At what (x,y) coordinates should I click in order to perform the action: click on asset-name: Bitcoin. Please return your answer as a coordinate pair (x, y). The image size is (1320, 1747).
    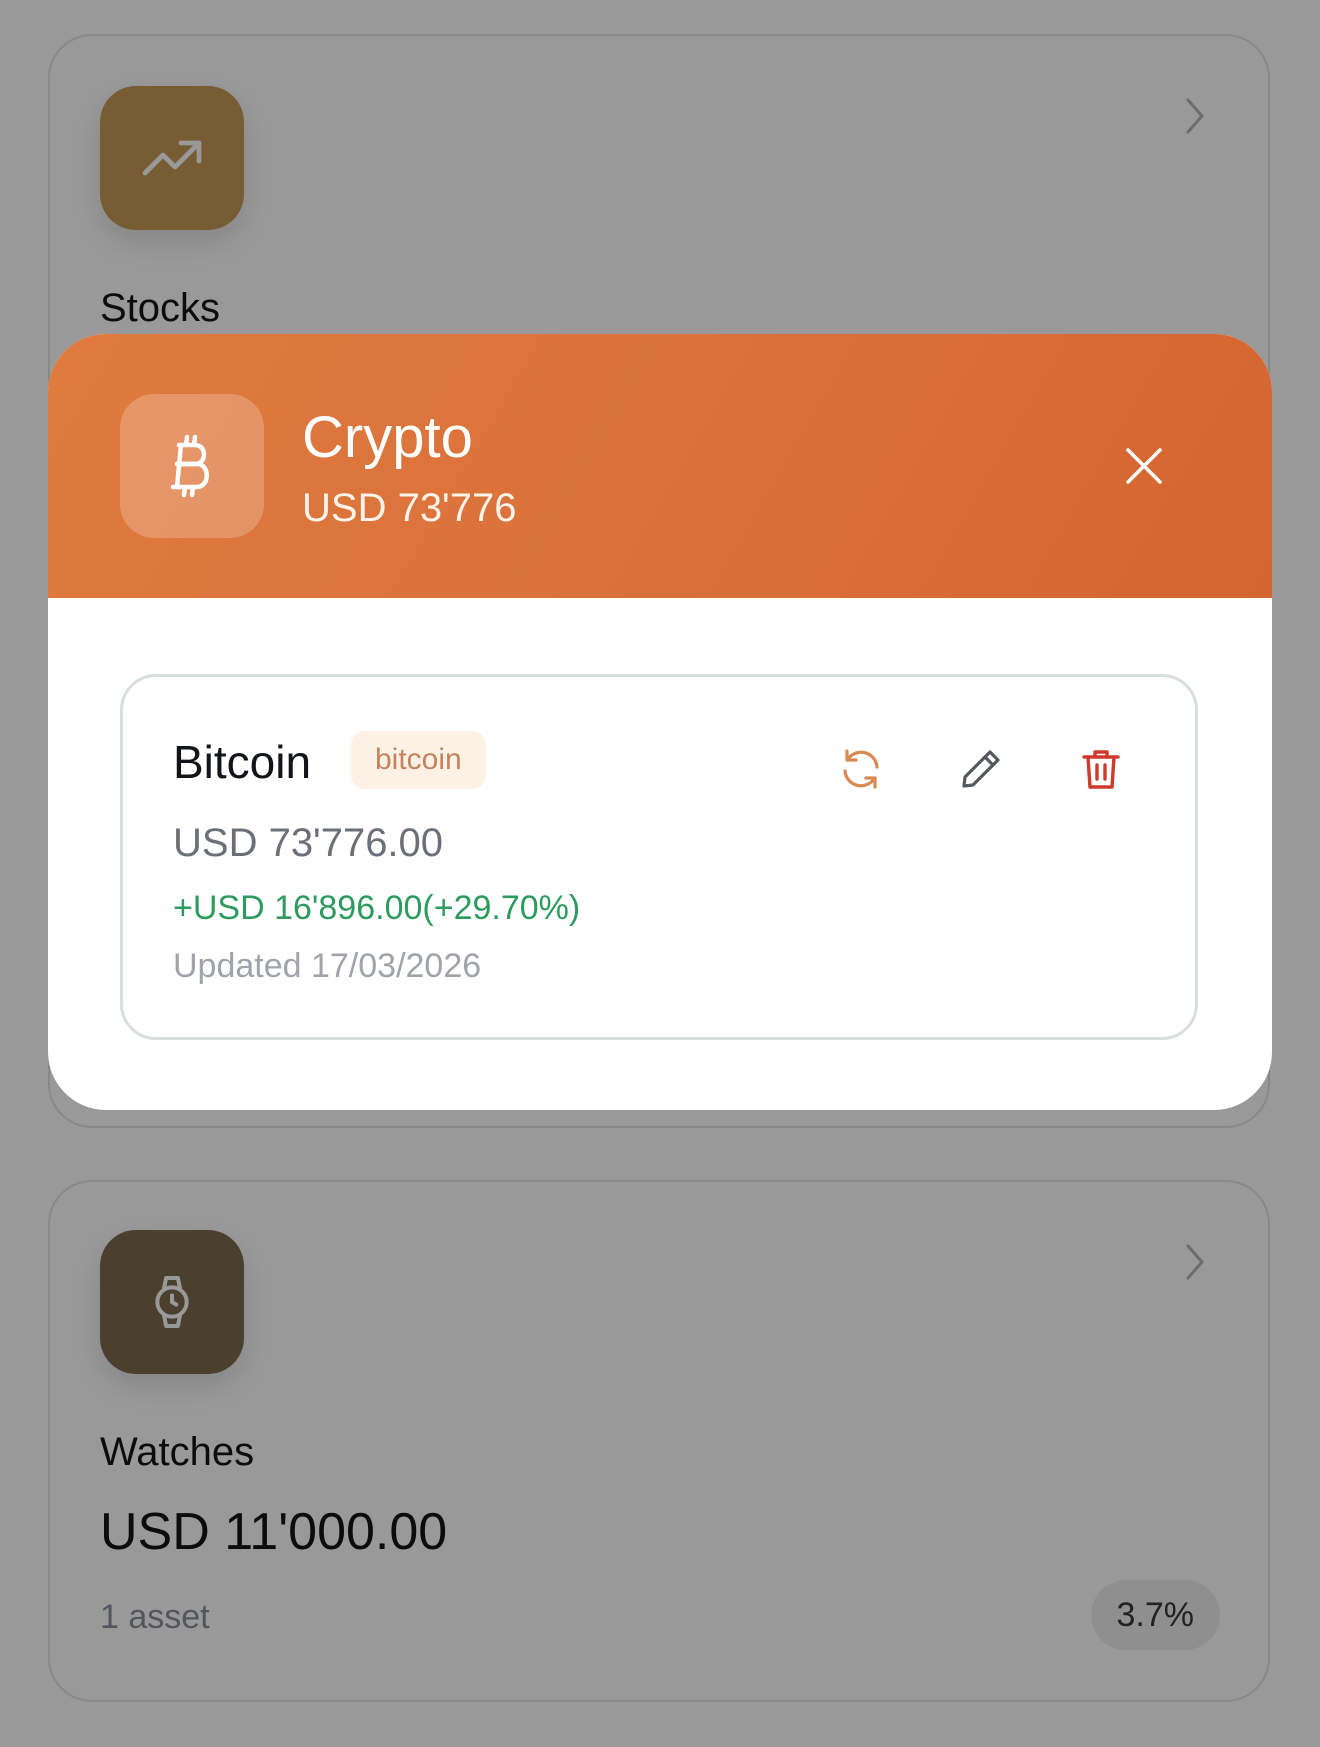
    Looking at the image, I should click on (242, 762).